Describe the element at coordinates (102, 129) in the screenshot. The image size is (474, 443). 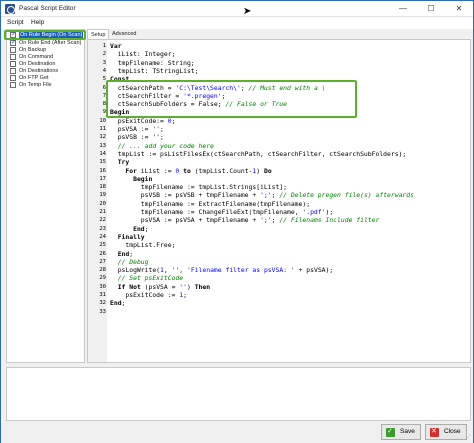
I see `line-number: 11` at that location.